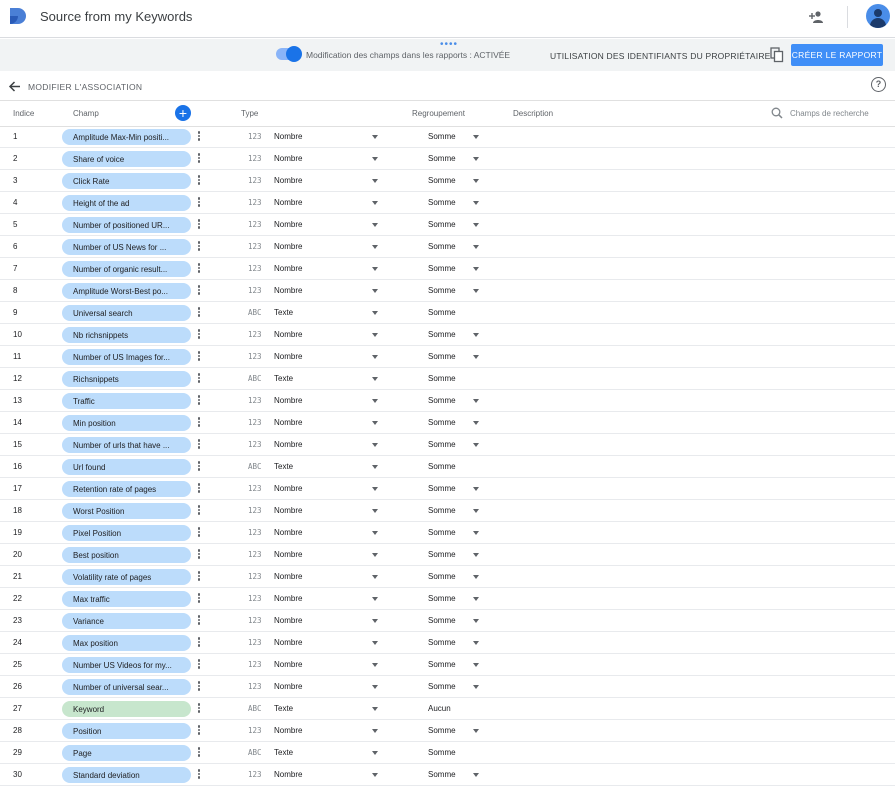 Image resolution: width=895 pixels, height=793 pixels. What do you see at coordinates (840, 113) in the screenshot?
I see `field-search-input` at bounding box center [840, 113].